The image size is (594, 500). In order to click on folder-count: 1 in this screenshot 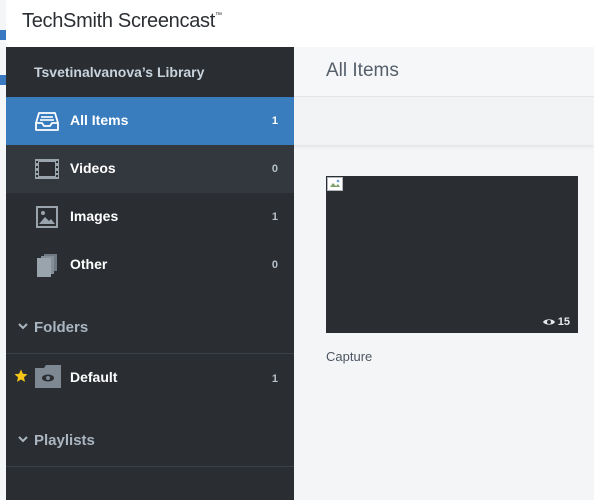, I will do `click(274, 379)`.